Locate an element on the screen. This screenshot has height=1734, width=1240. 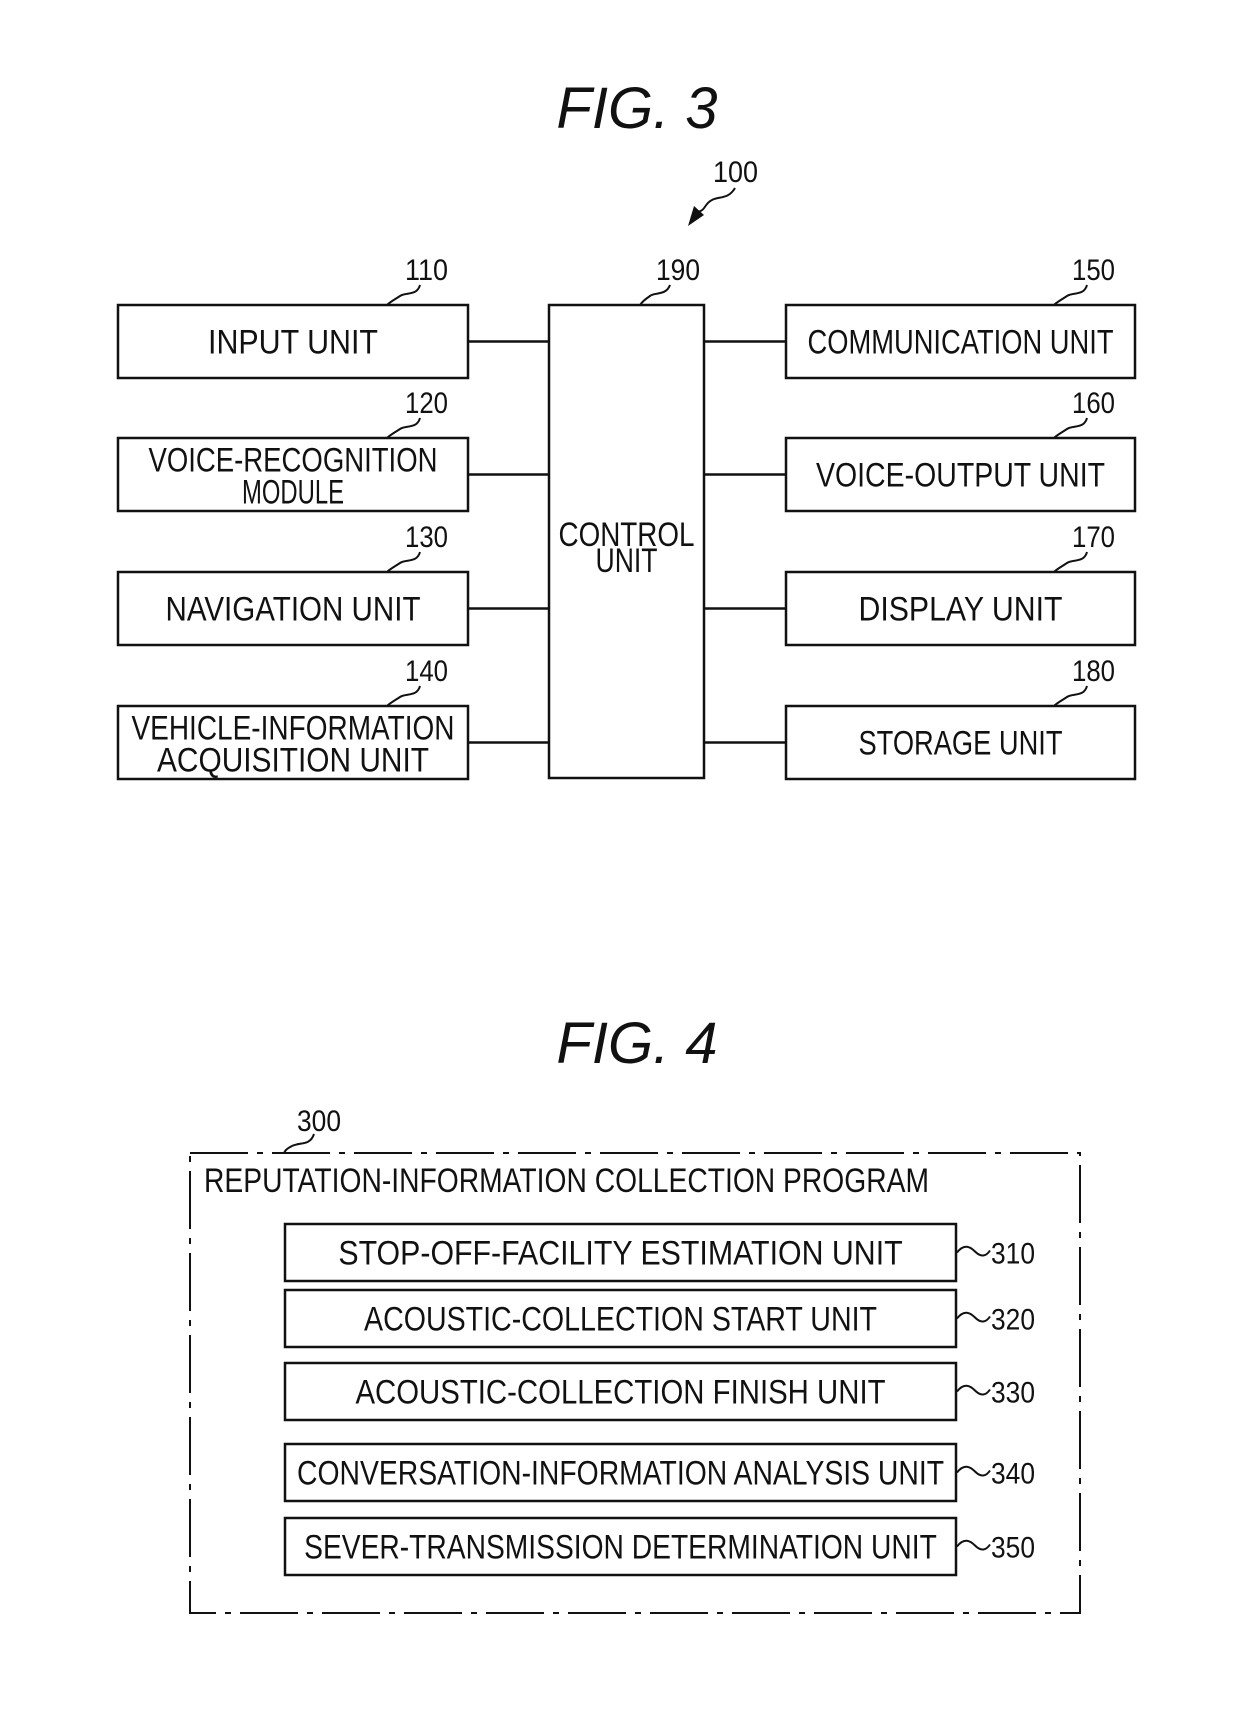
control-unit-ref: 190 is located at coordinates (678, 270).